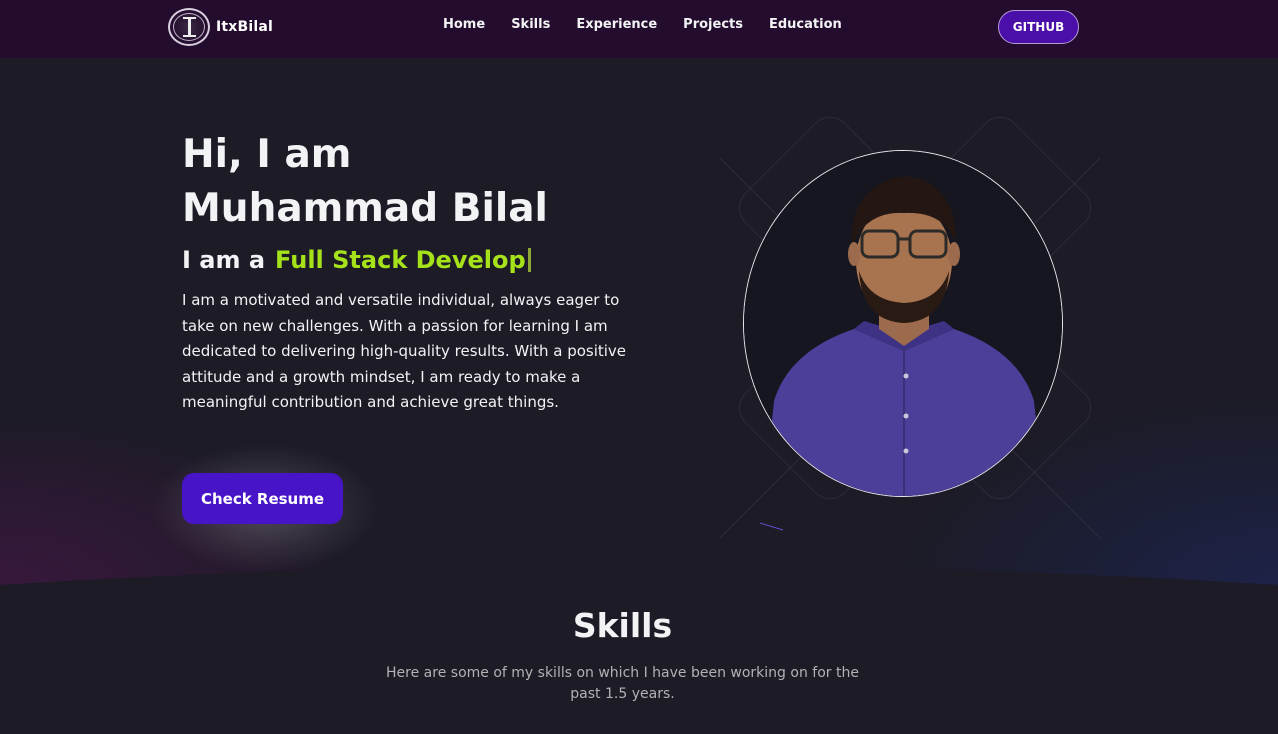  I want to click on profile-photo-illustration, so click(903, 323).